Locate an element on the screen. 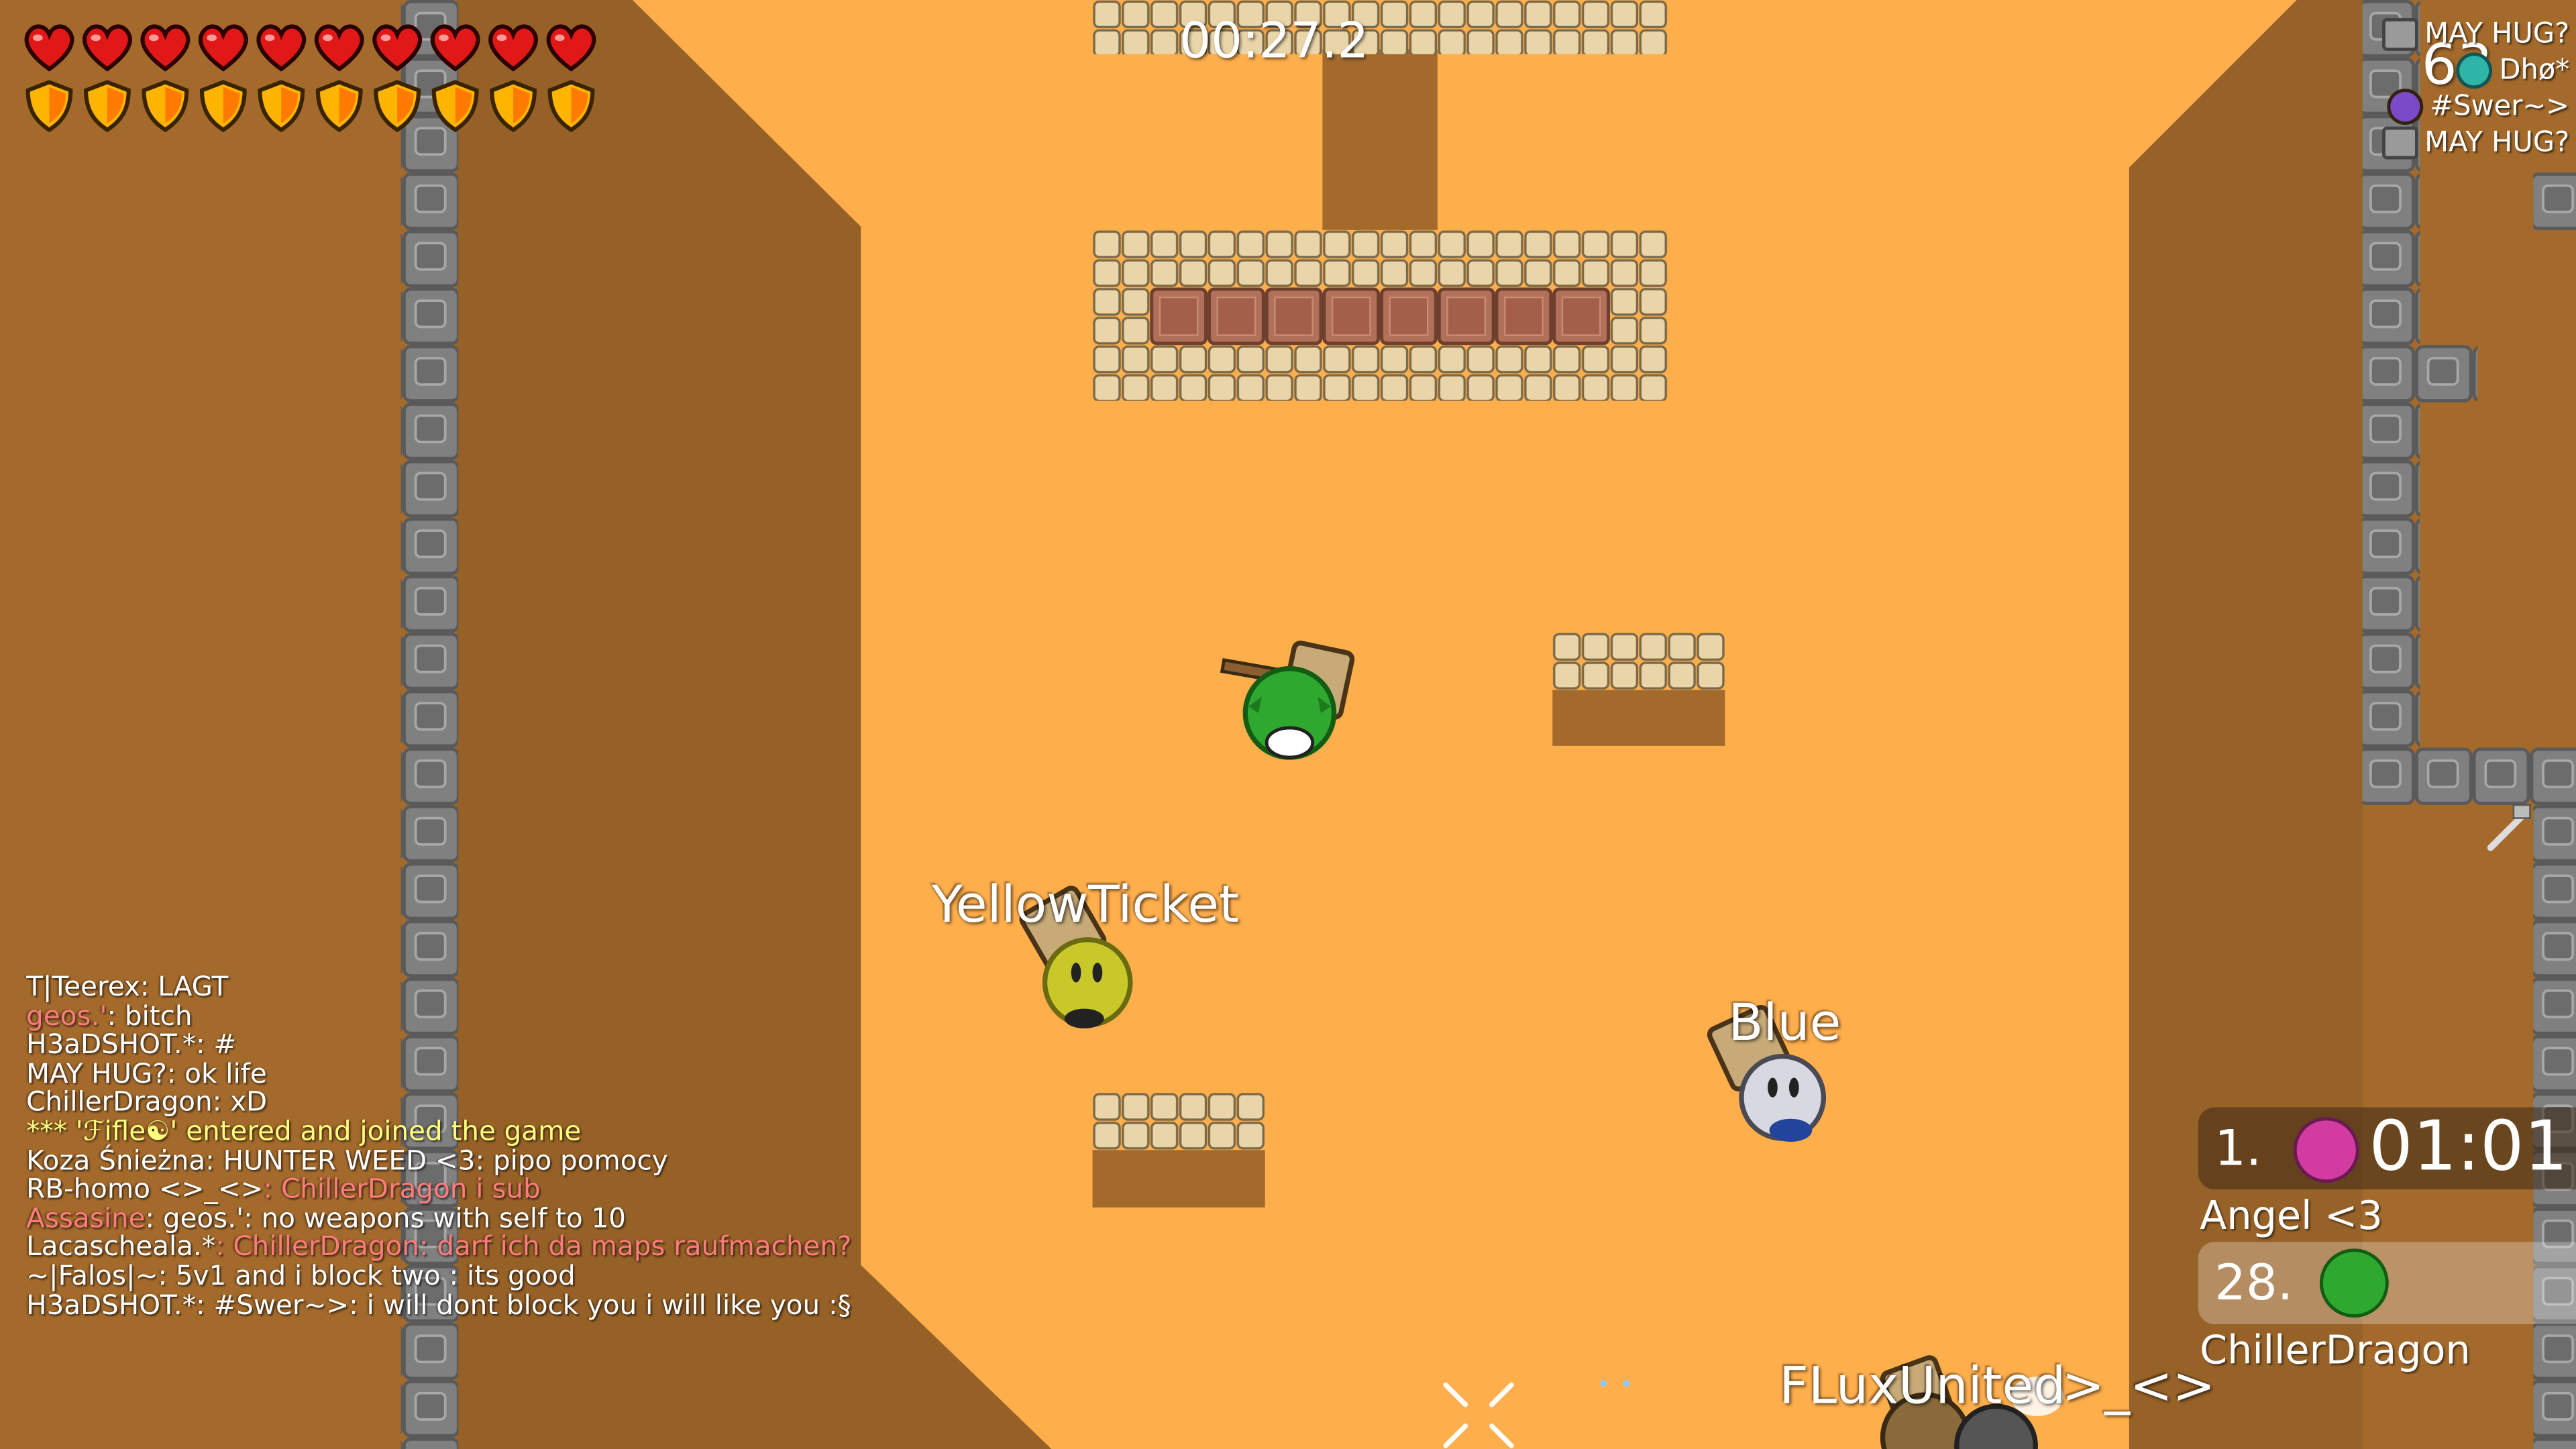 The height and width of the screenshot is (1449, 2576). scoreboard-row-self: 28. is located at coordinates (2387, 1283).